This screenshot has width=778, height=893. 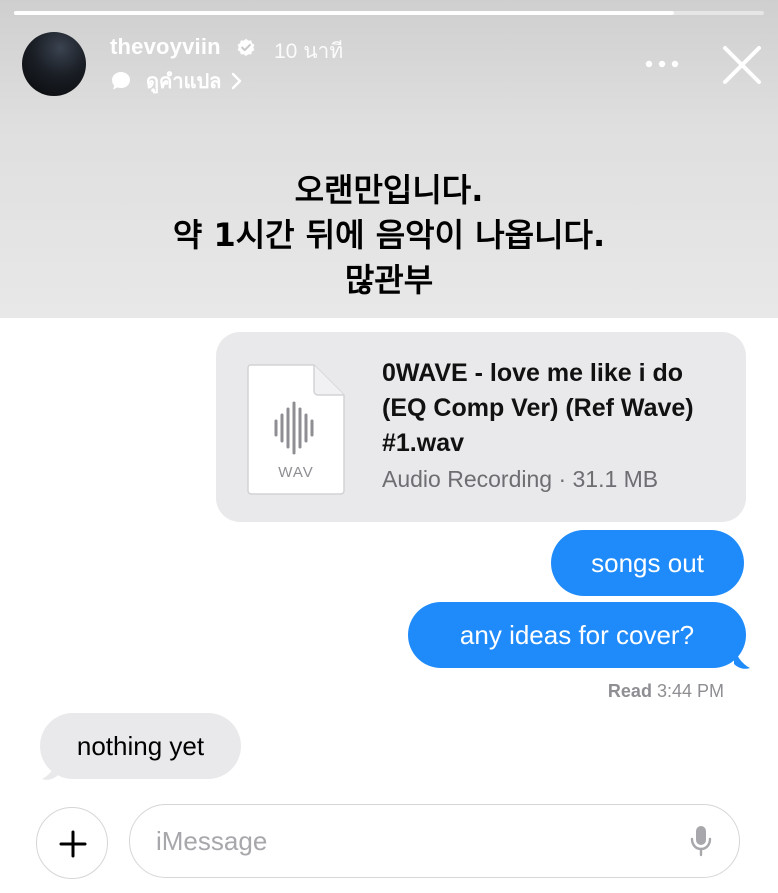 What do you see at coordinates (577, 635) in the screenshot?
I see `message-bubble-sent: any ideas for cover?` at bounding box center [577, 635].